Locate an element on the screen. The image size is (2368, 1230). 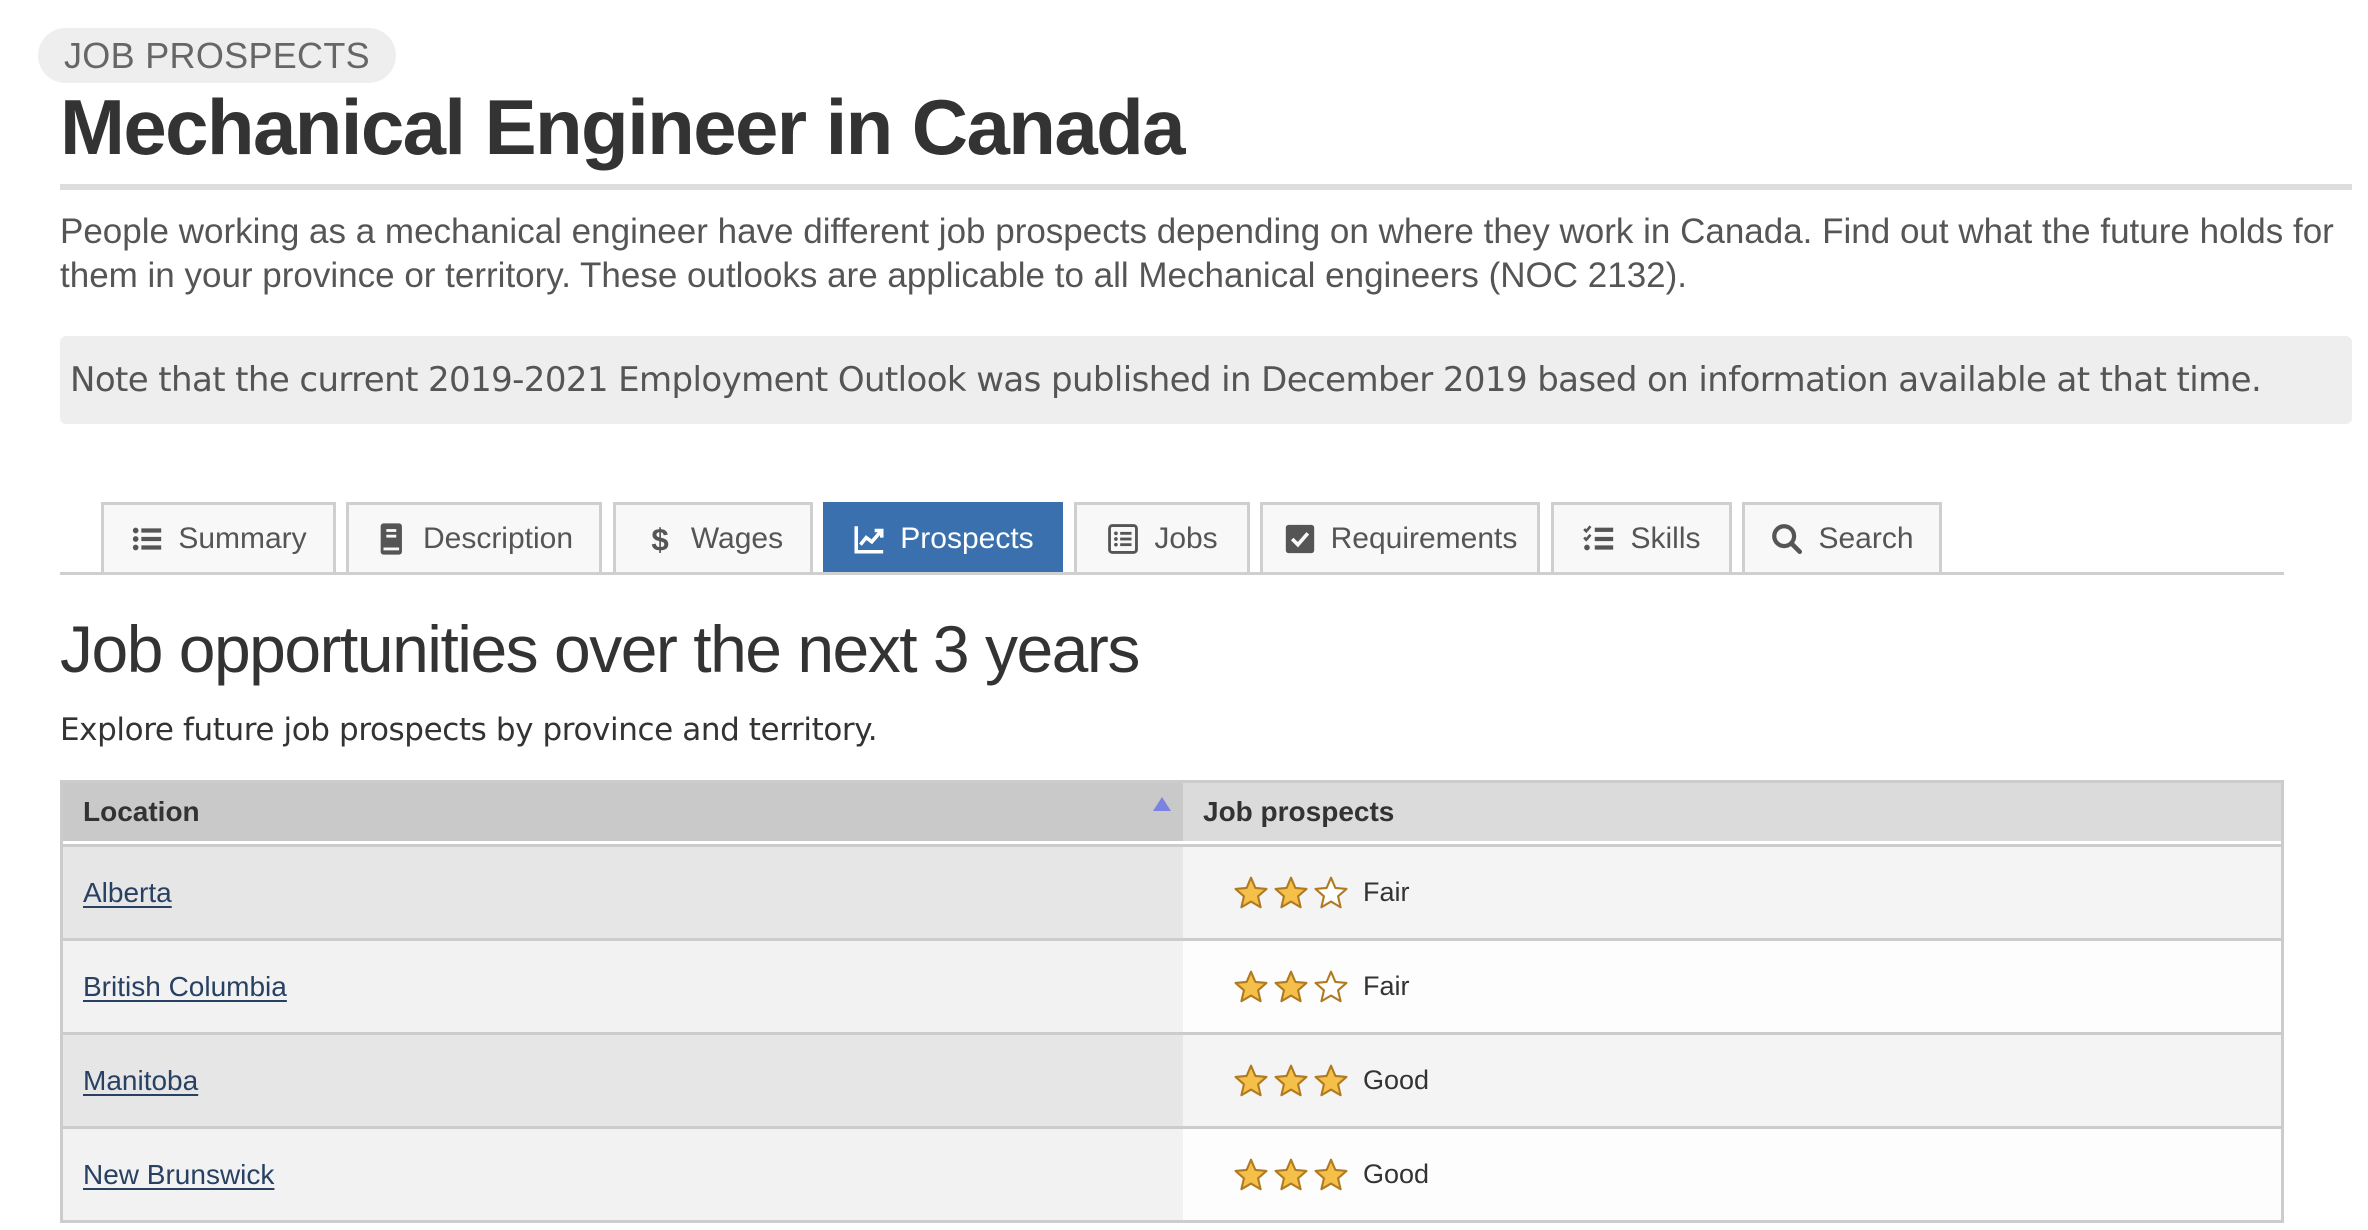
tab-requirements: Requirements is located at coordinates (1400, 537).